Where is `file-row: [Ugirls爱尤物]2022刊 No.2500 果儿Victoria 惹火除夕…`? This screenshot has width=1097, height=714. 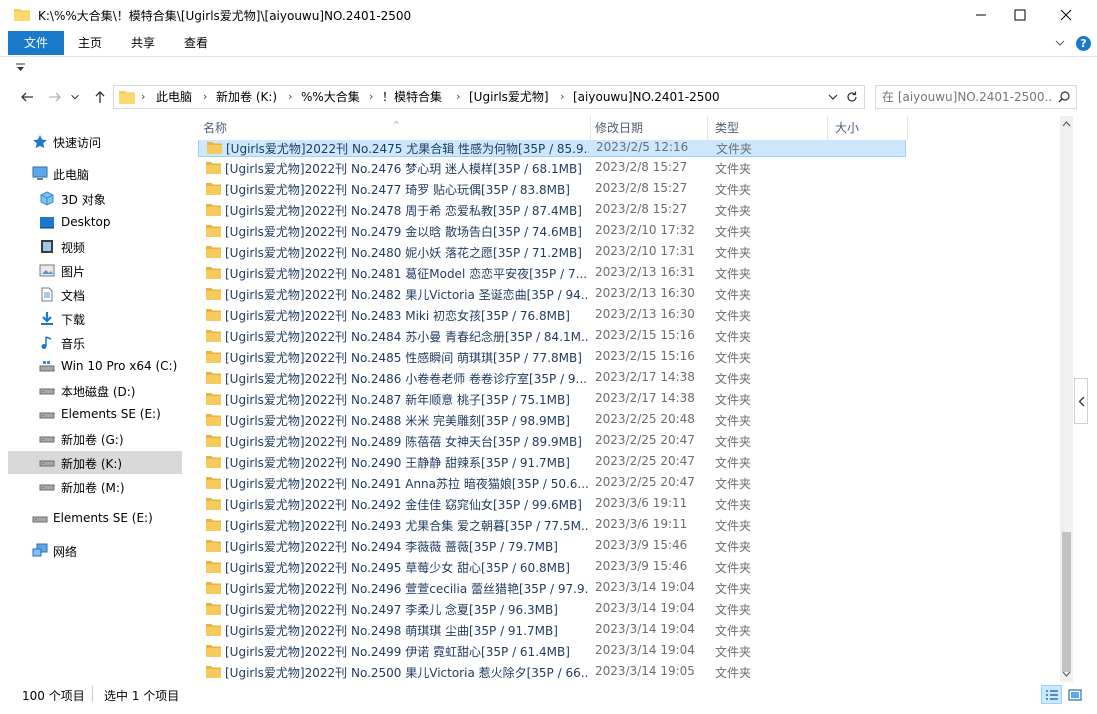 file-row: [Ugirls爱尤物]2022刊 No.2500 果儿Victoria 惹火除夕… is located at coordinates (552, 671).